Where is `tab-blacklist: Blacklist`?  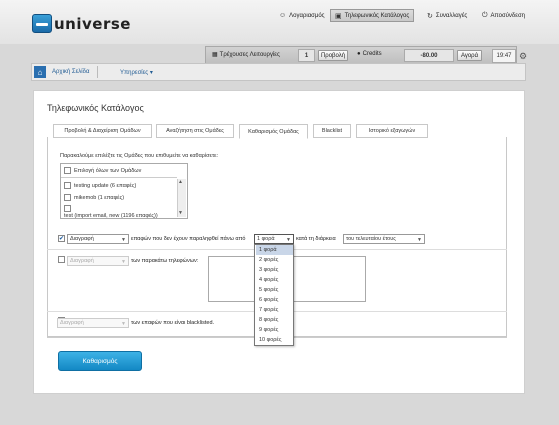 tab-blacklist: Blacklist is located at coordinates (332, 131).